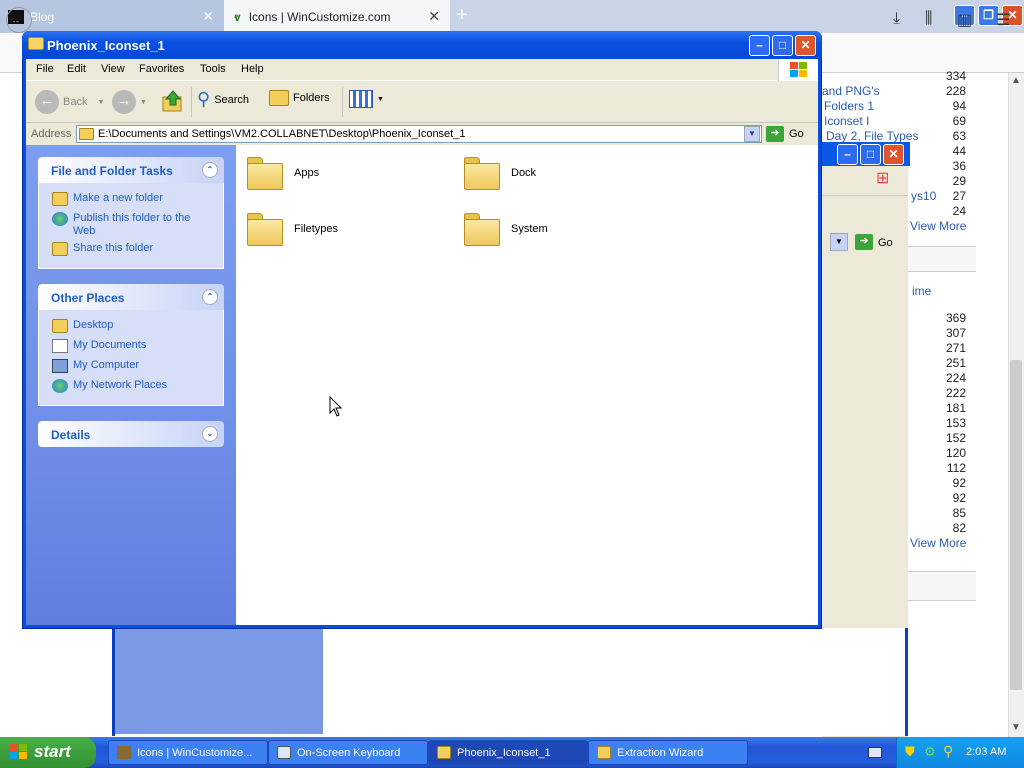 This screenshot has width=1024, height=768. What do you see at coordinates (955, 438) in the screenshot?
I see `list-item-count: 152` at bounding box center [955, 438].